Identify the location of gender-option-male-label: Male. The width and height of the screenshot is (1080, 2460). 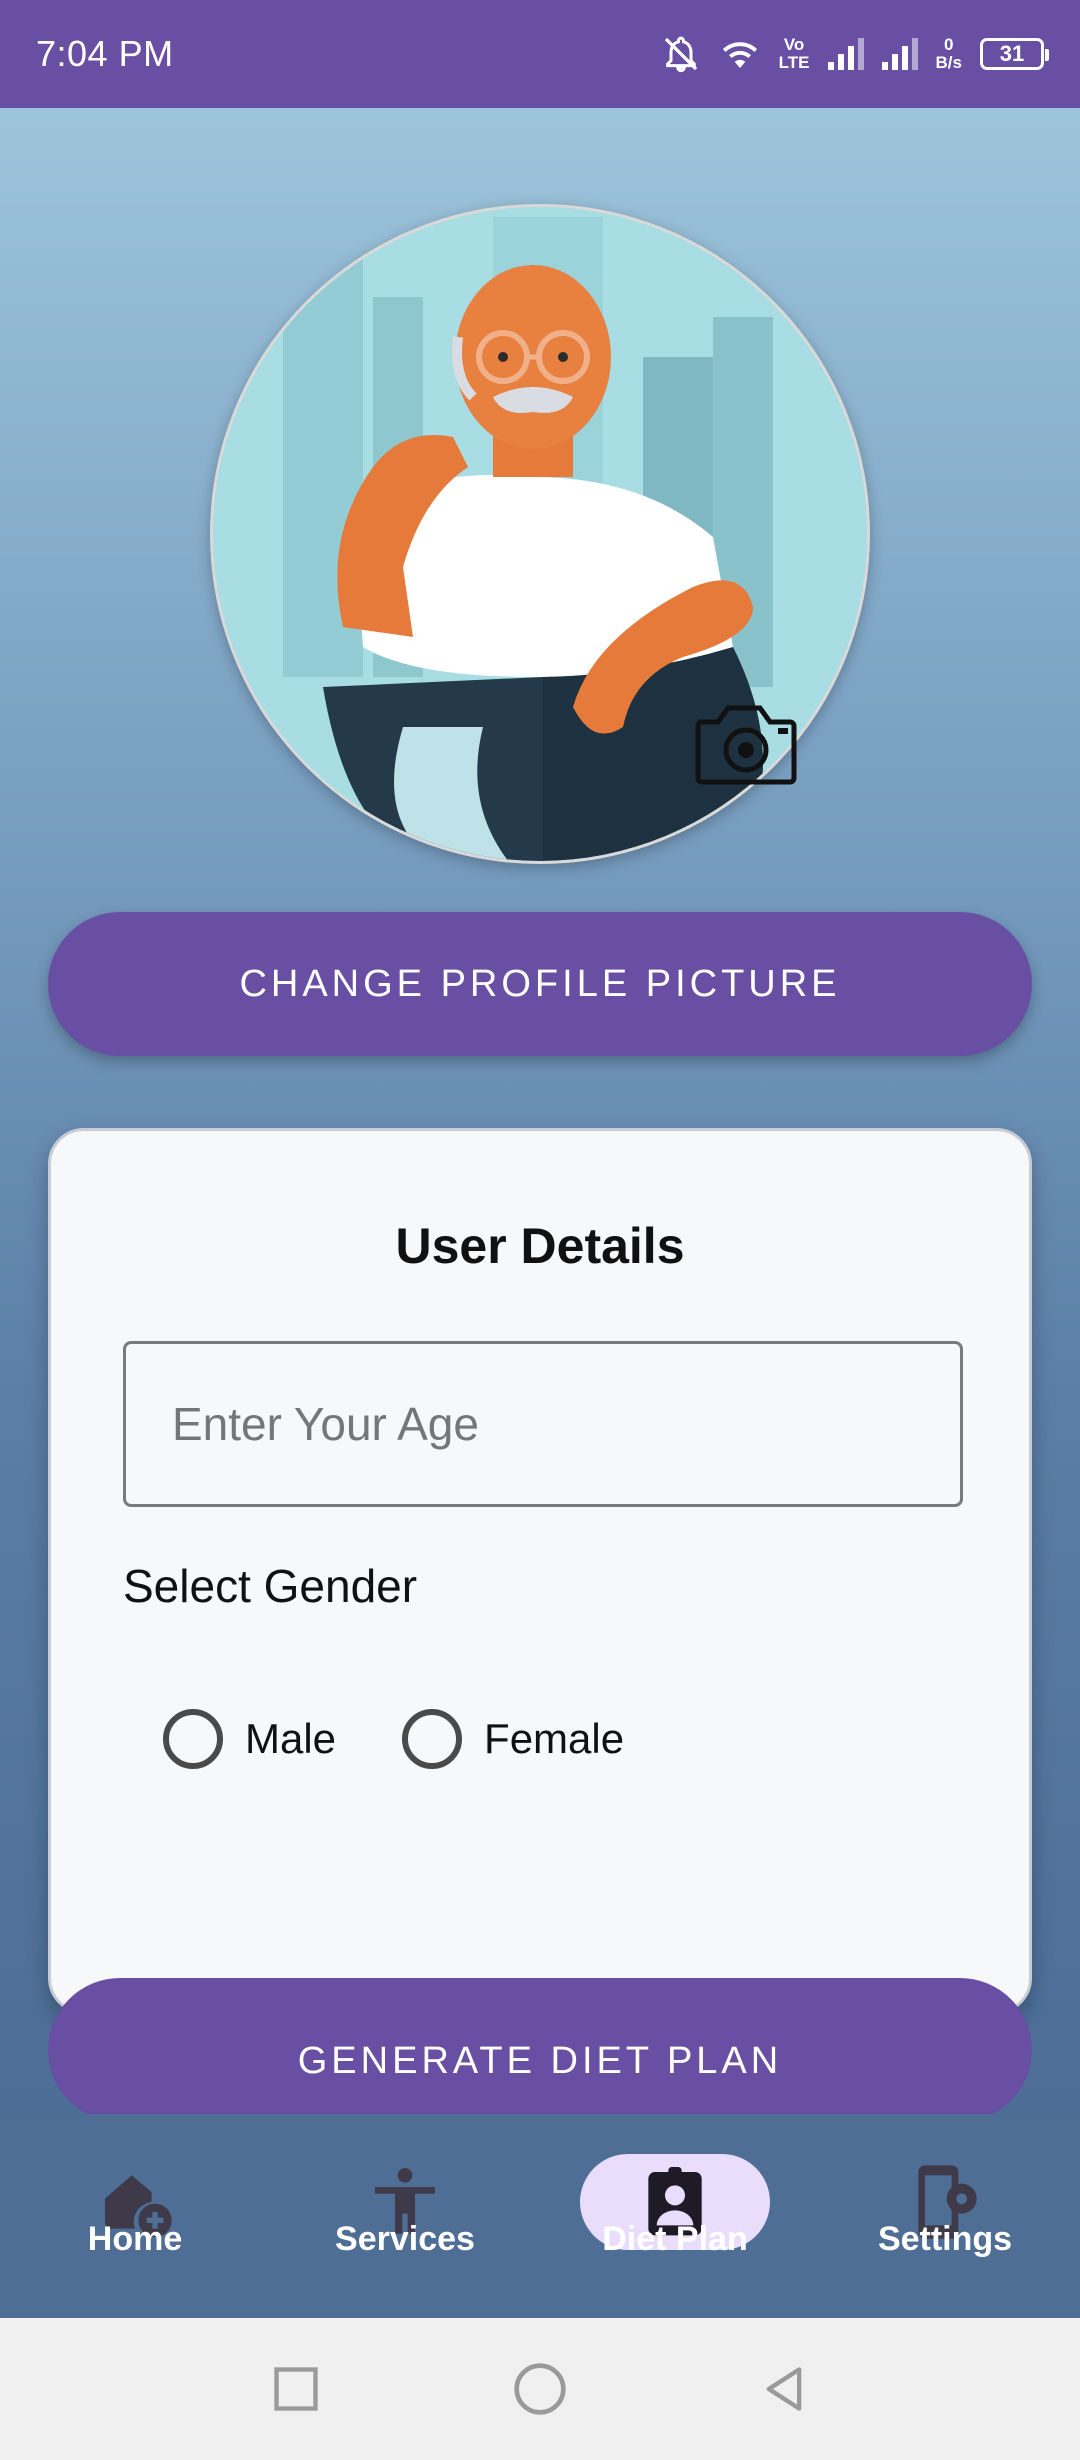
(291, 1738).